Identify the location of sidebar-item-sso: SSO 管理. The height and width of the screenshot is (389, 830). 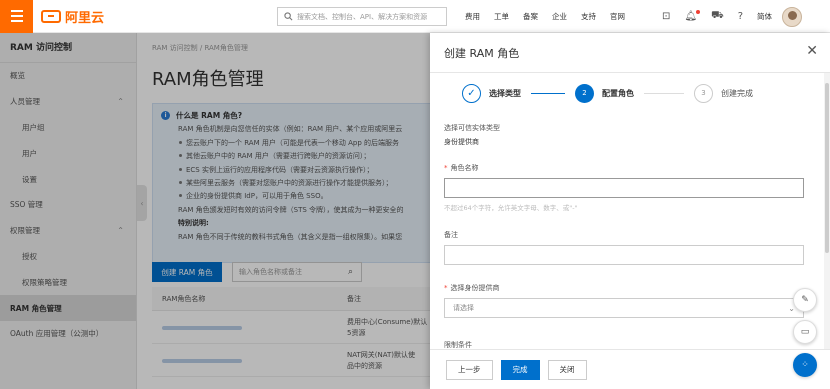
(68, 205).